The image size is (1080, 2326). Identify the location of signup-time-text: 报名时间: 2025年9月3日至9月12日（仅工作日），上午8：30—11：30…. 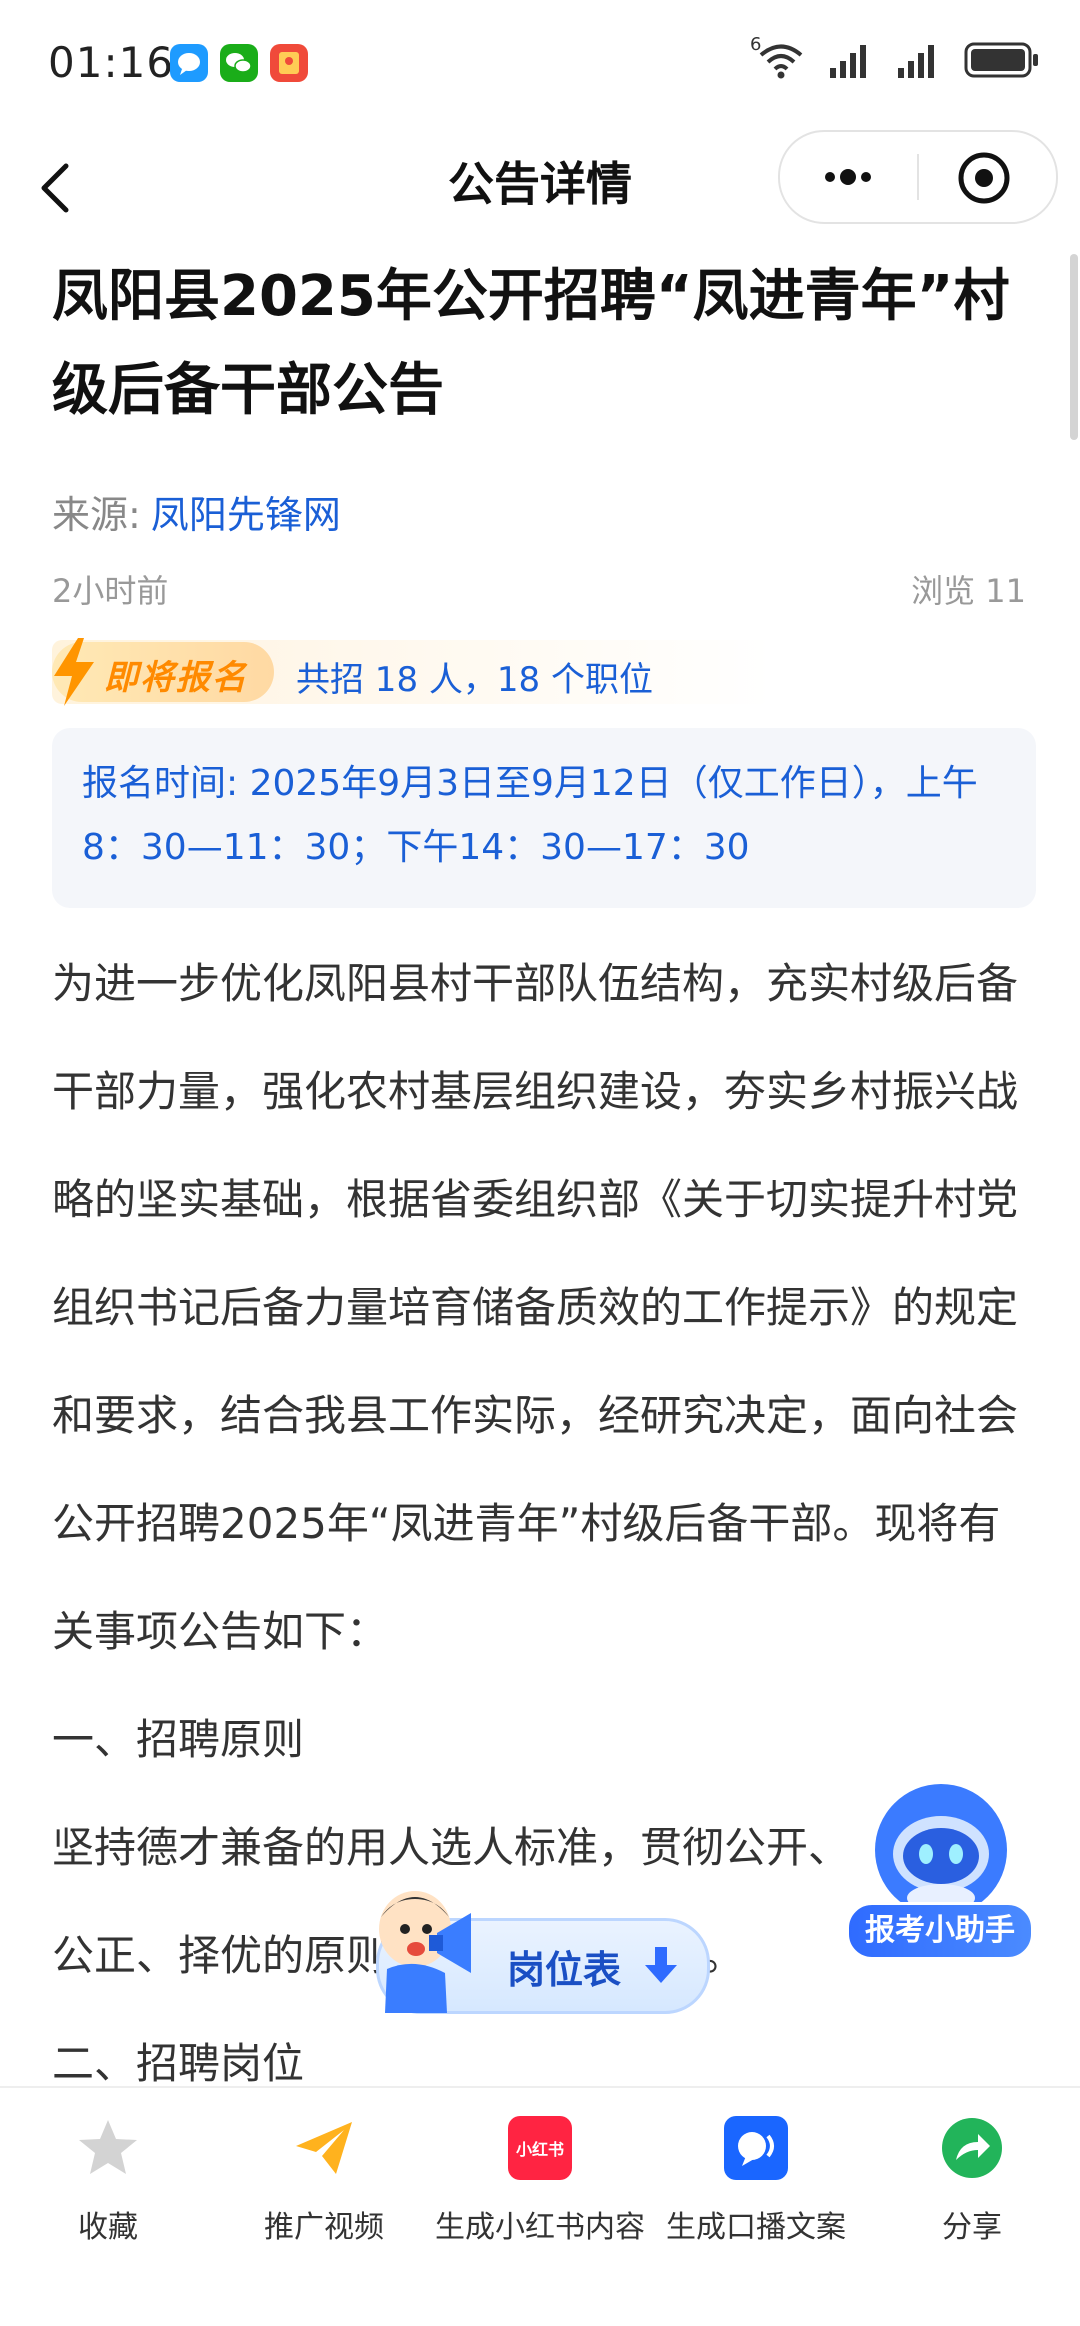
(530, 815).